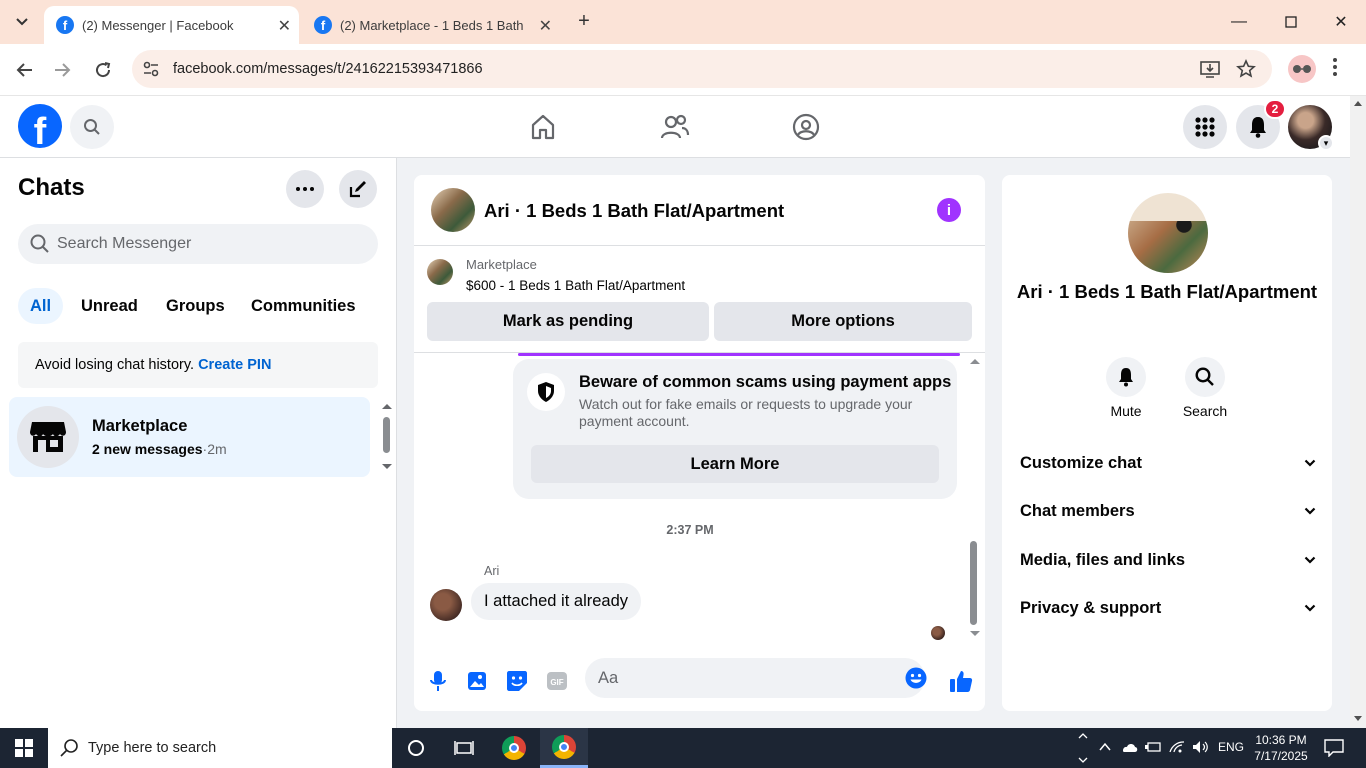 The image size is (1366, 768). I want to click on gif-button: GIF, so click(557, 681).